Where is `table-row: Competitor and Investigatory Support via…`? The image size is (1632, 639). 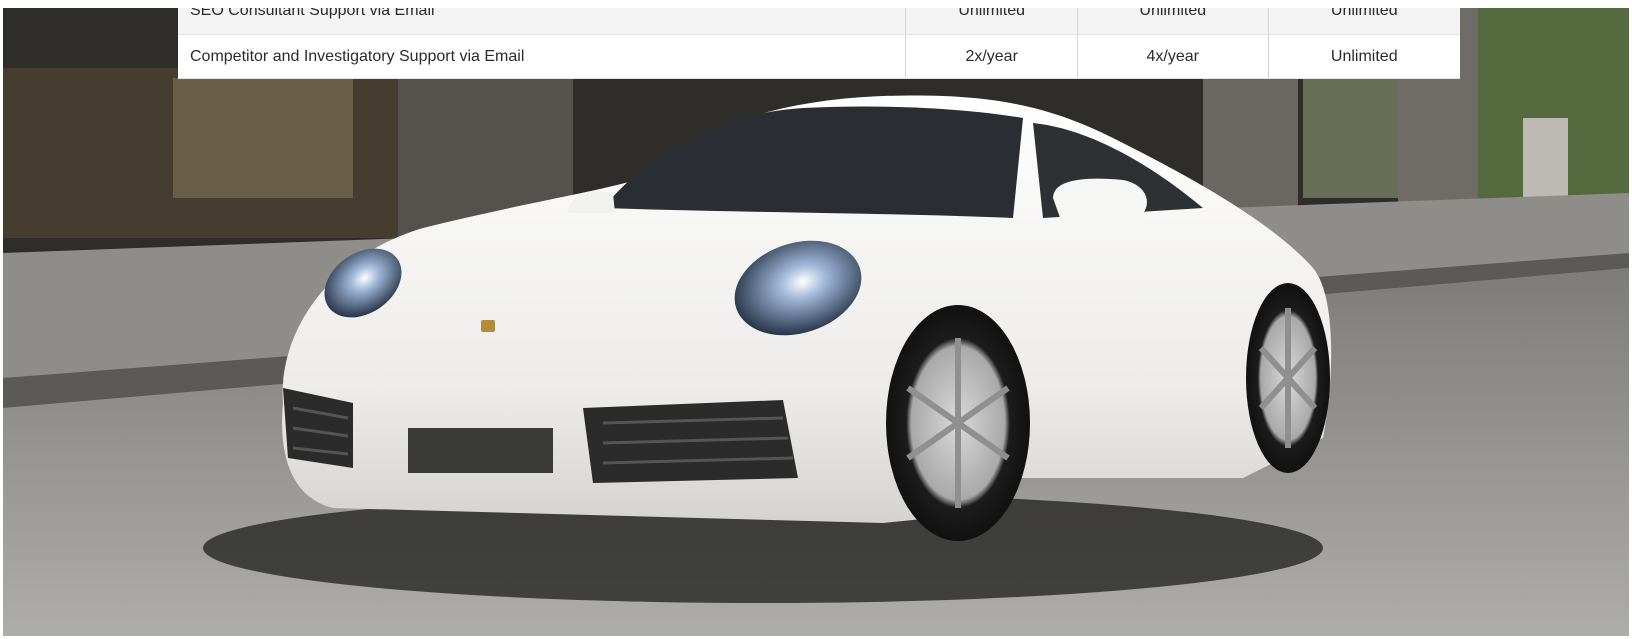 table-row: Competitor and Investigatory Support via… is located at coordinates (819, 56).